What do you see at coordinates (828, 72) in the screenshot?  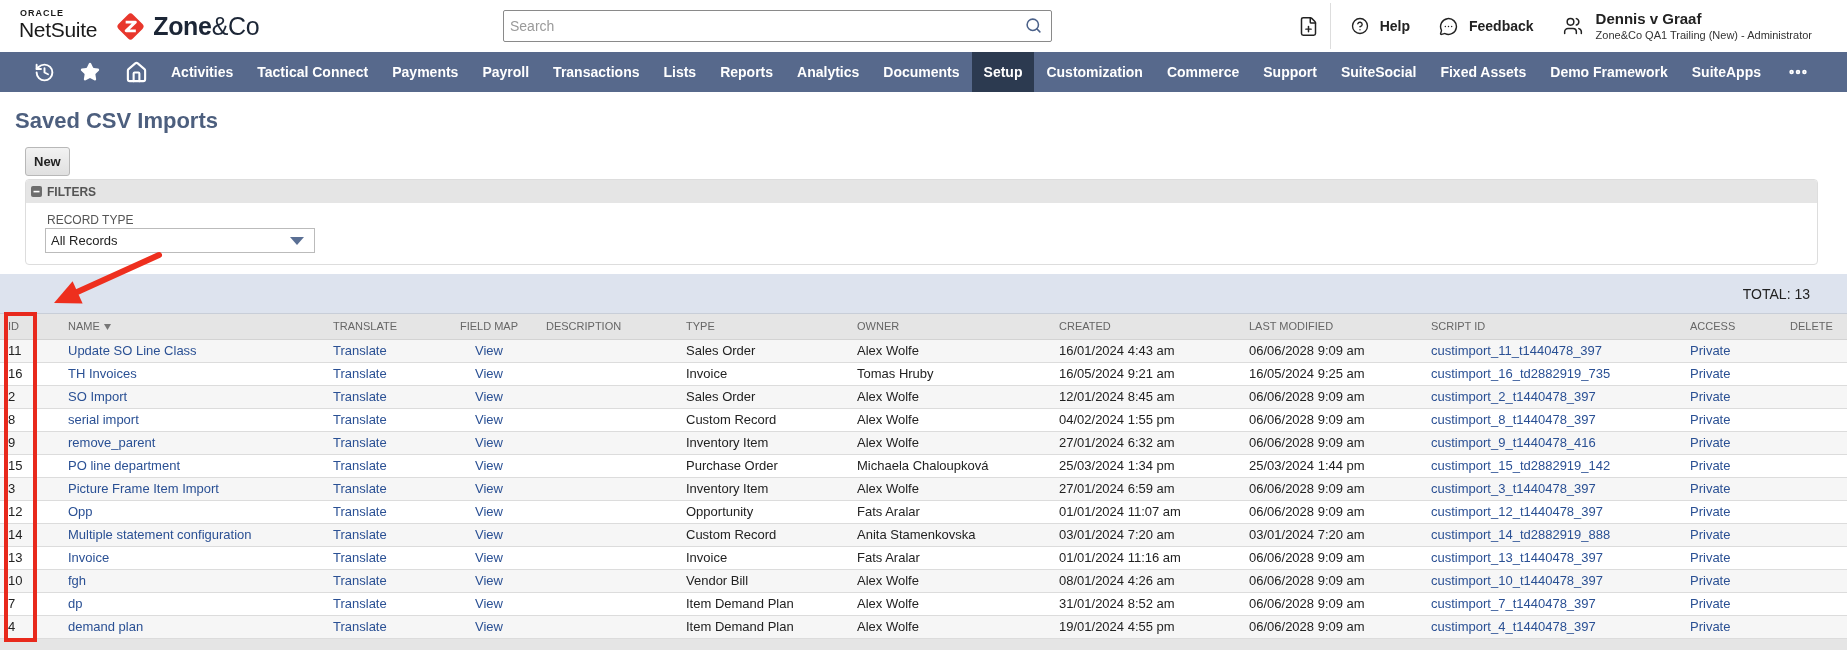 I see `nav-tab: Analytics` at bounding box center [828, 72].